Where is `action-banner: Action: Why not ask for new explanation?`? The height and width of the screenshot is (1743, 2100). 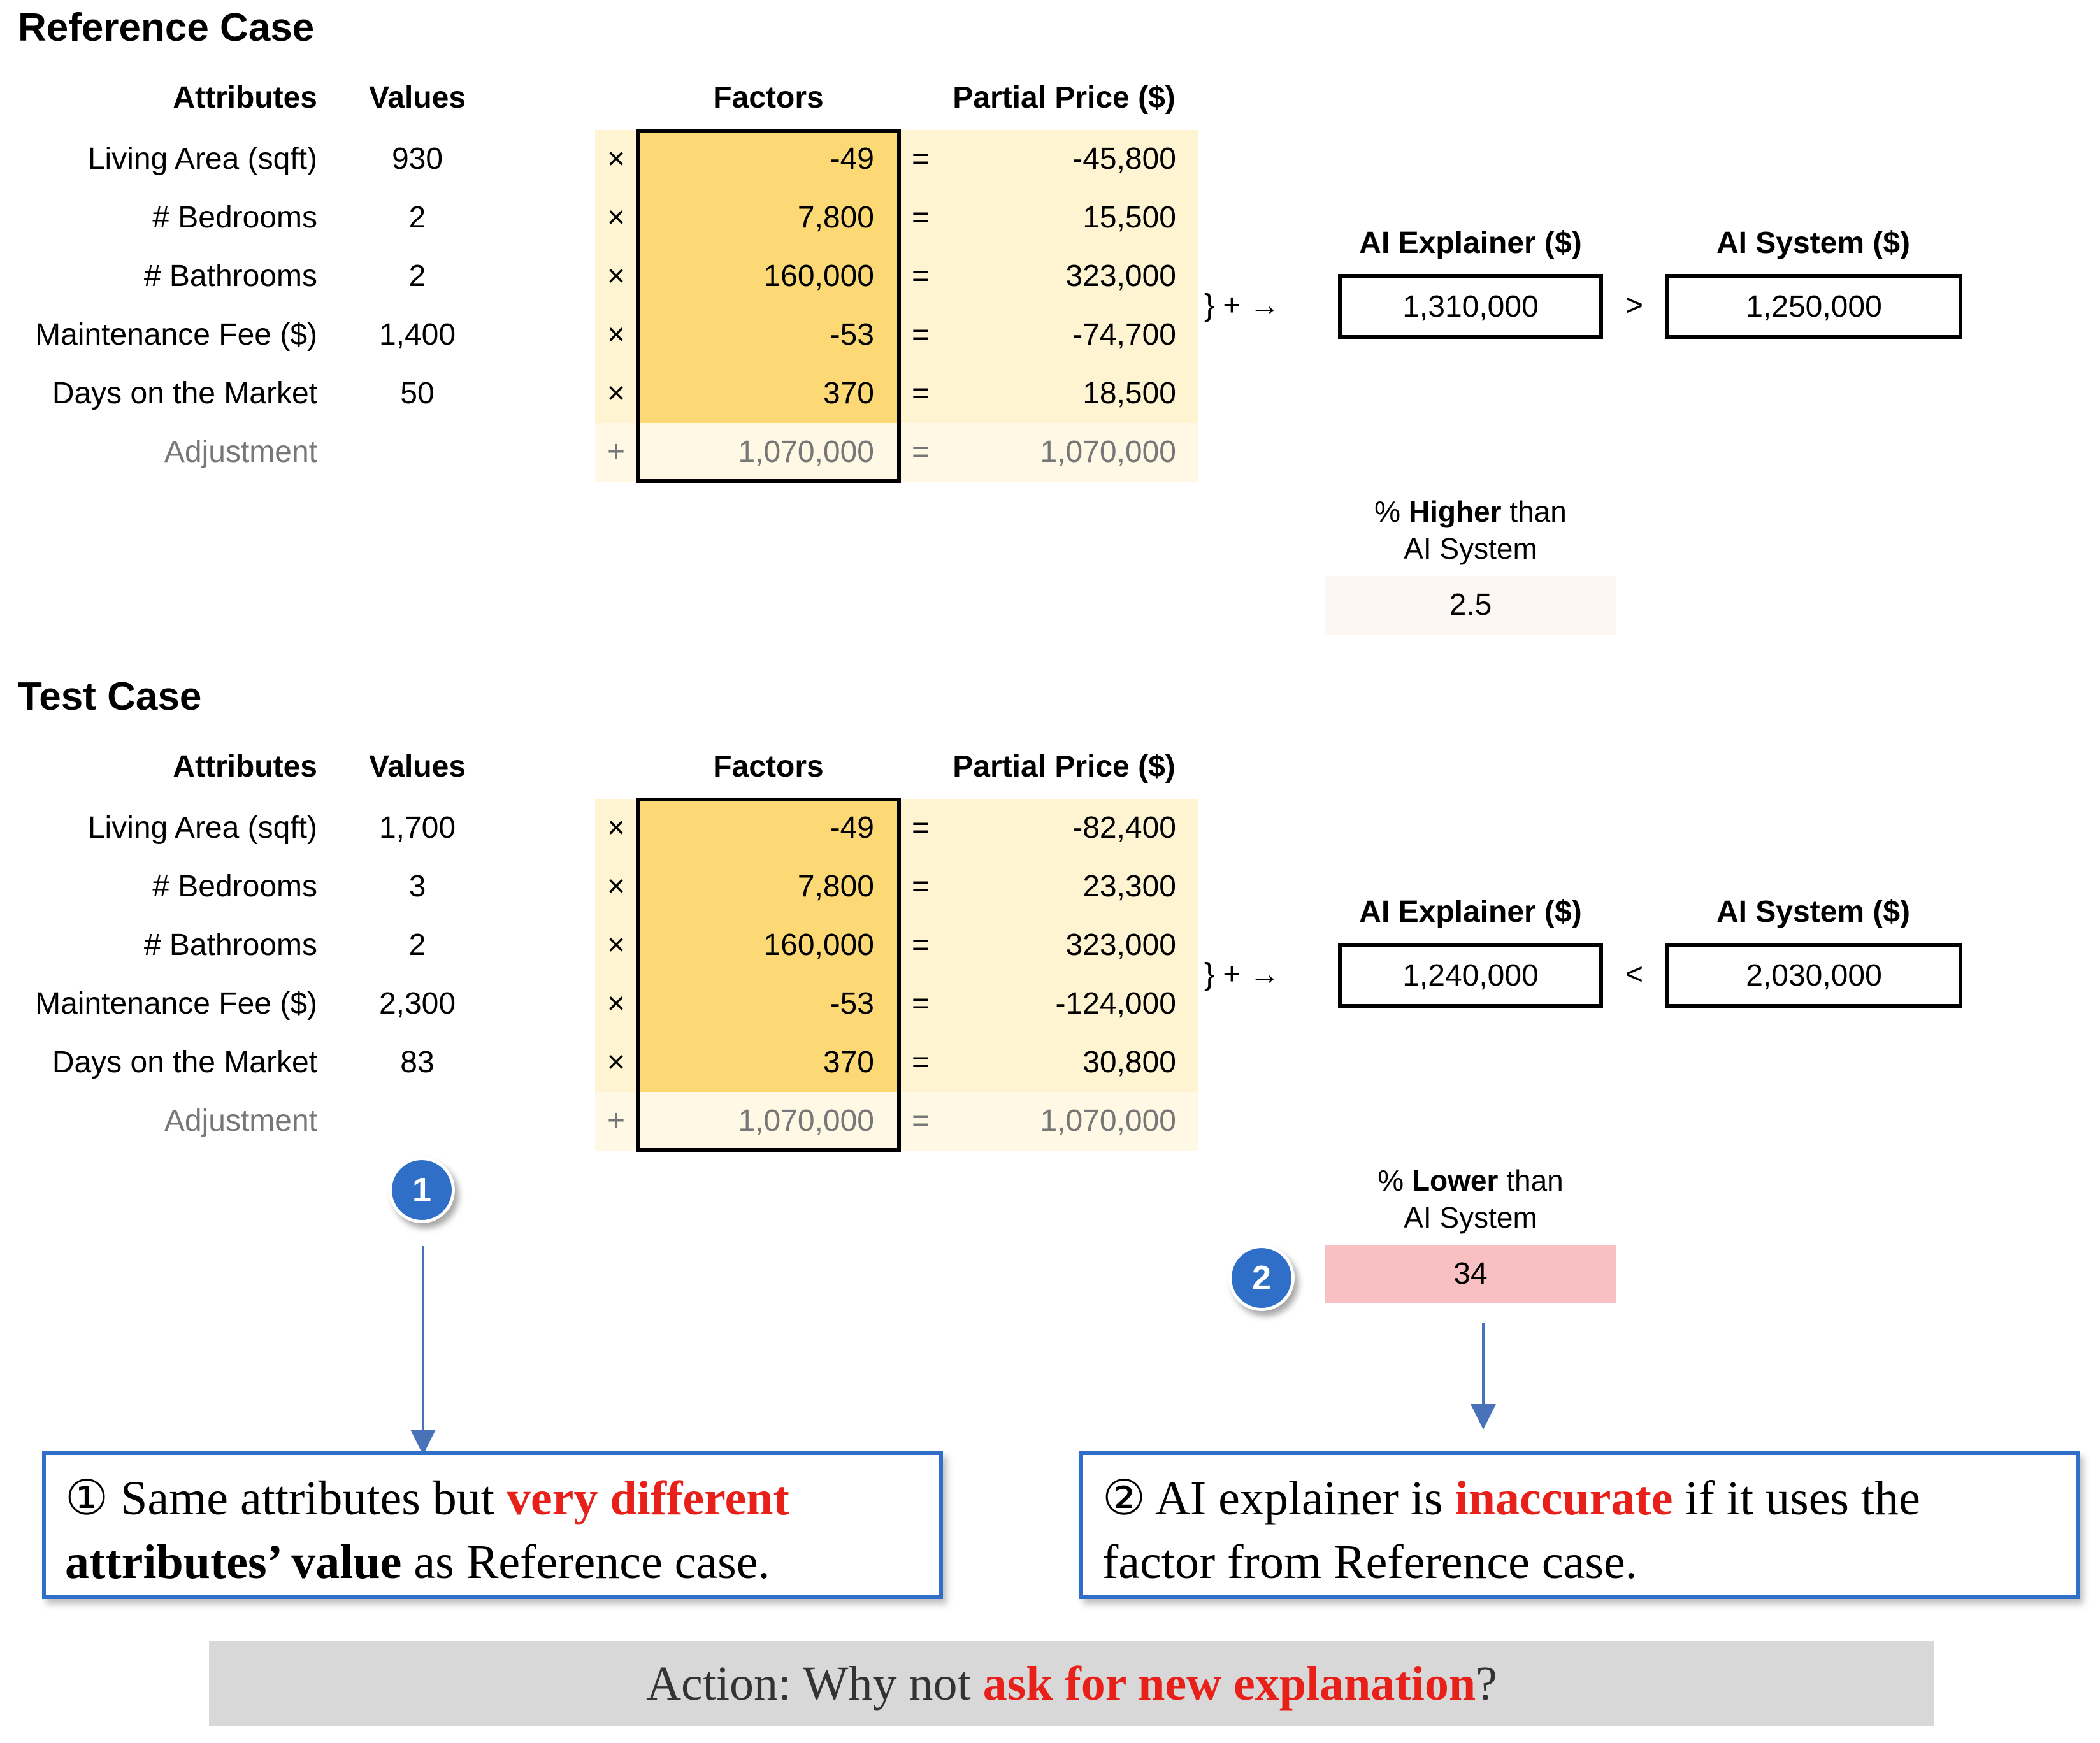
action-banner: Action: Why not ask for new explanation? is located at coordinates (1071, 1684).